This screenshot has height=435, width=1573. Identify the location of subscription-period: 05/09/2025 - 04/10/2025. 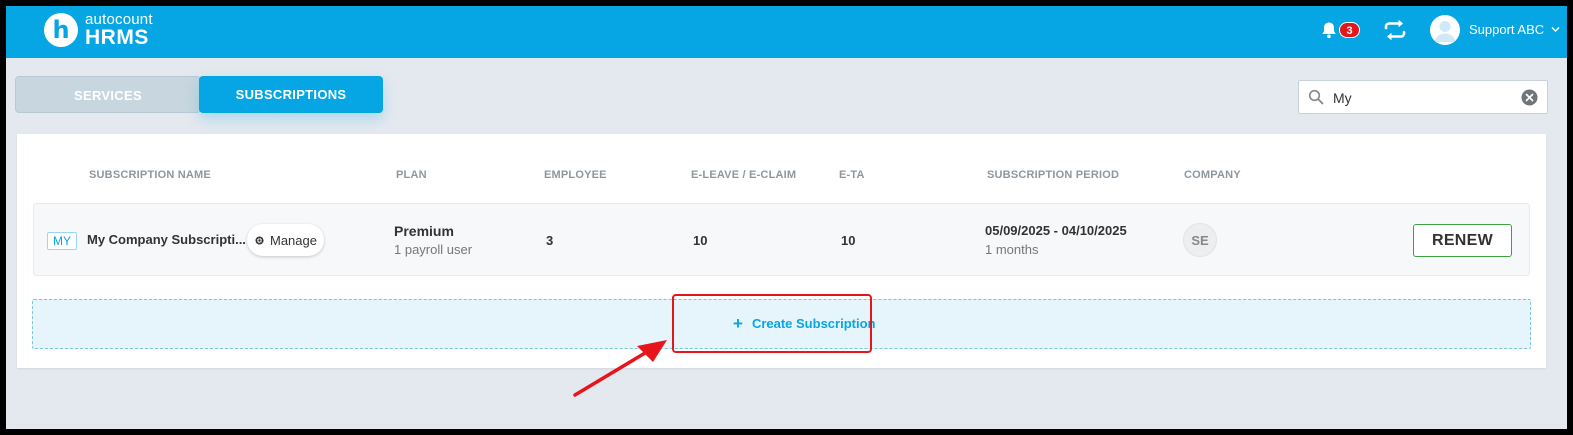
(1056, 230).